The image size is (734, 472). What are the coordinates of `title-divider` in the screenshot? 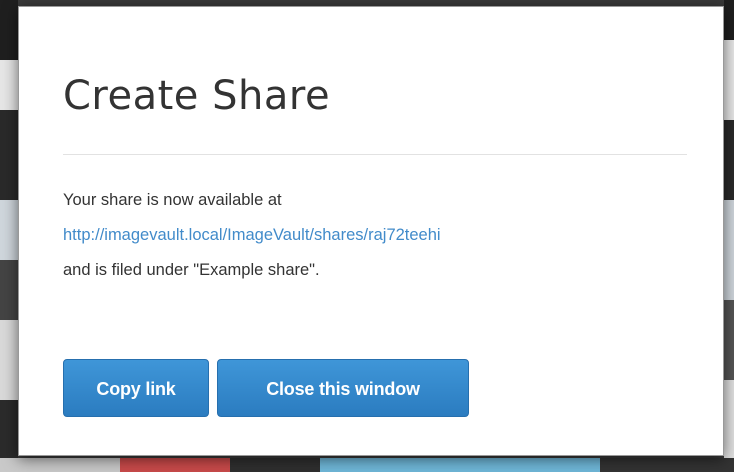 It's located at (375, 154).